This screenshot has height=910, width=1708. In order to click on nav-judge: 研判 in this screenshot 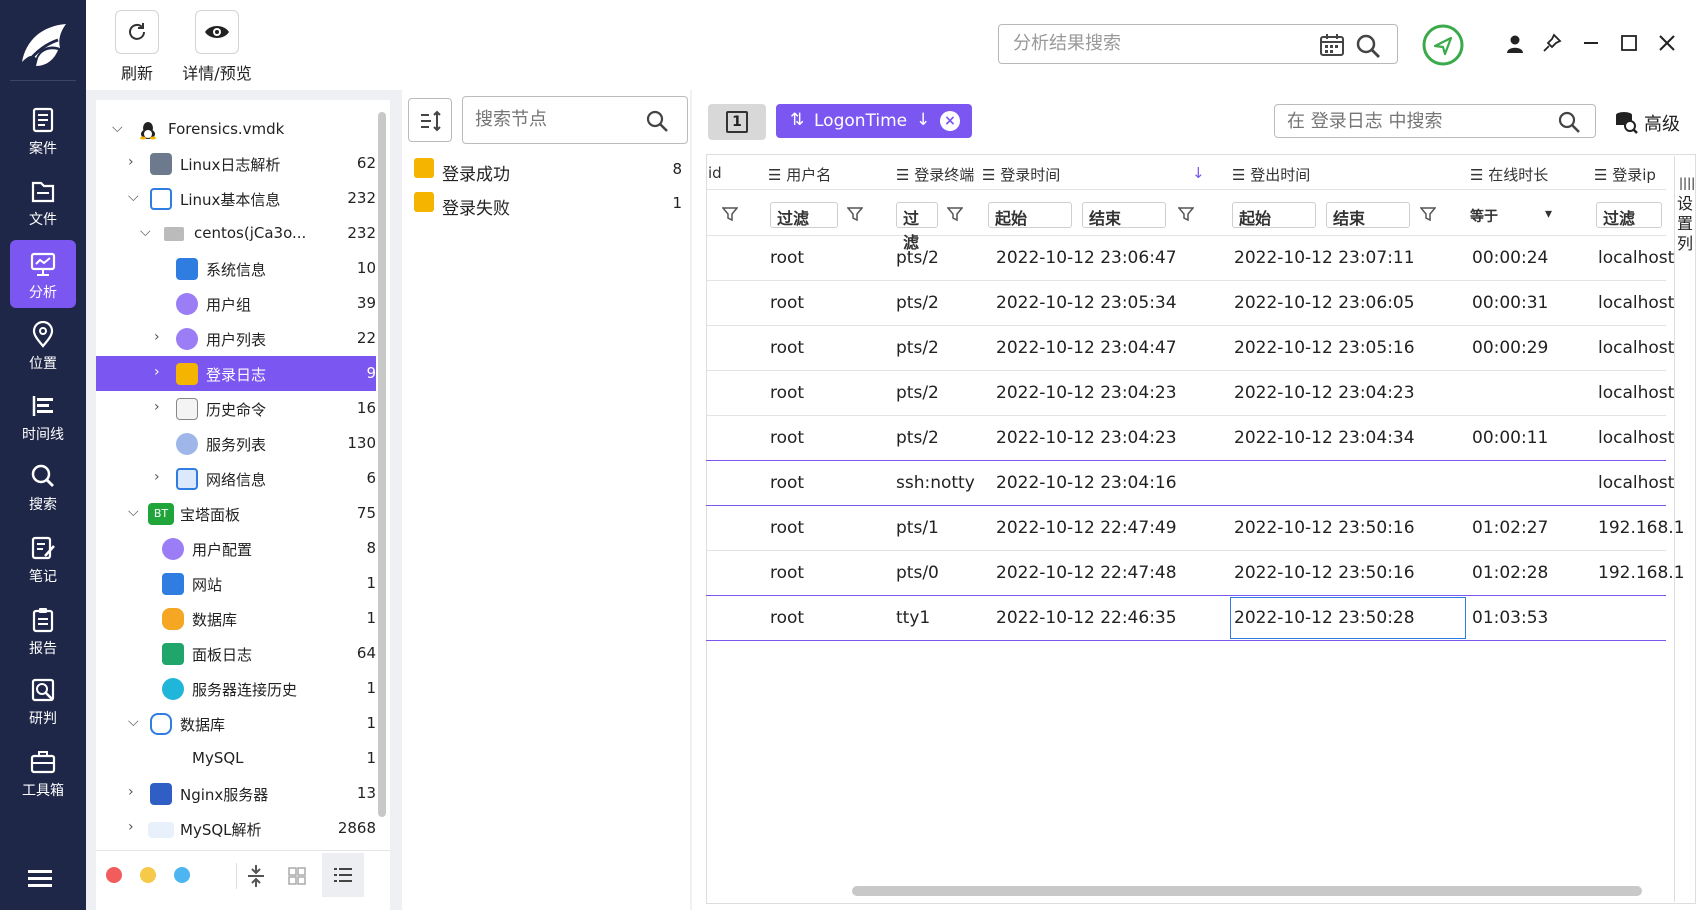, I will do `click(43, 702)`.